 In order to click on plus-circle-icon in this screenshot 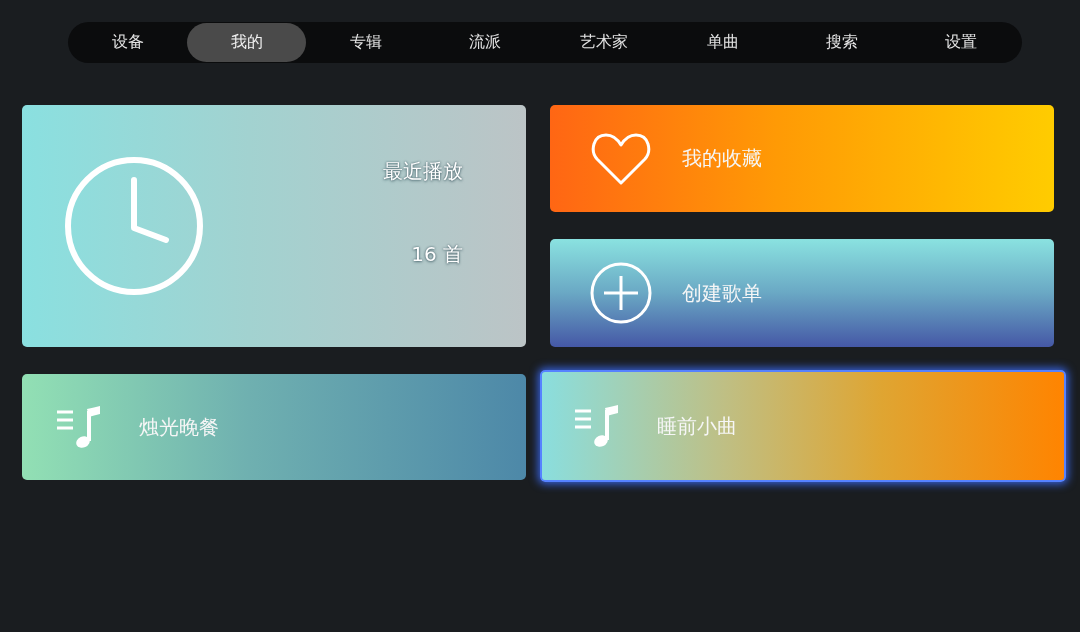, I will do `click(621, 293)`.